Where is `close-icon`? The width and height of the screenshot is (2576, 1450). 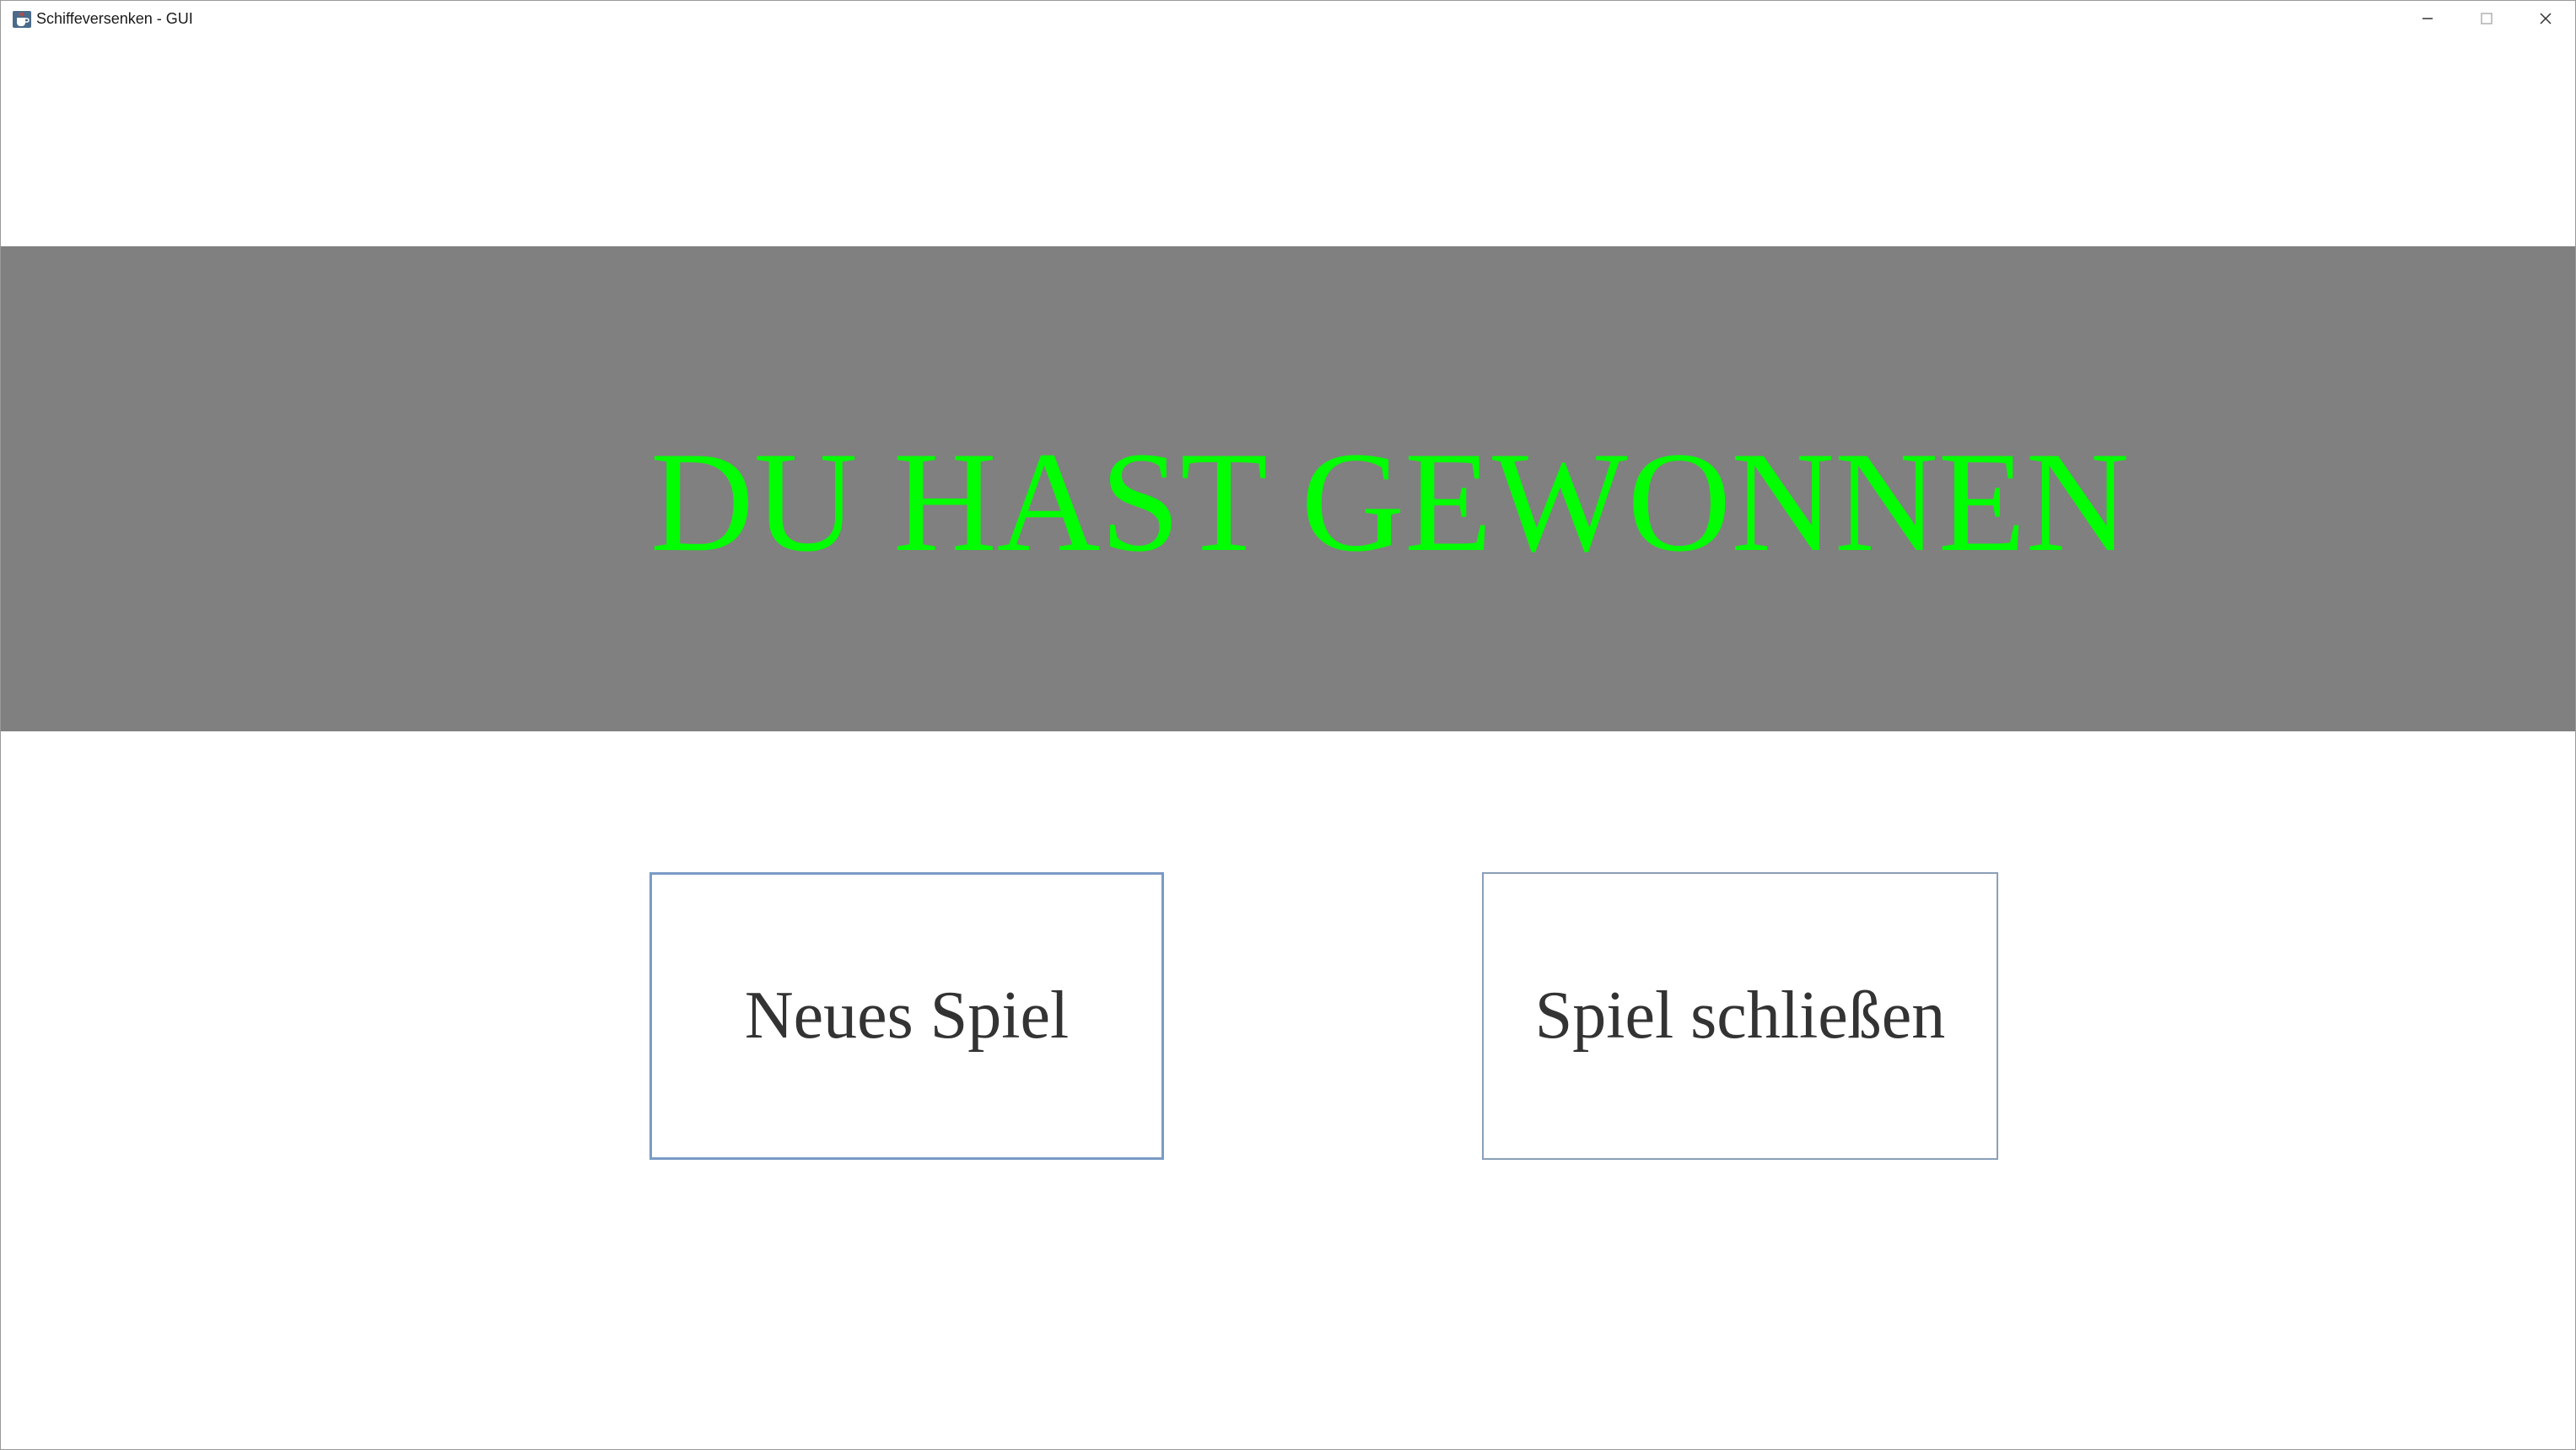 close-icon is located at coordinates (2545, 20).